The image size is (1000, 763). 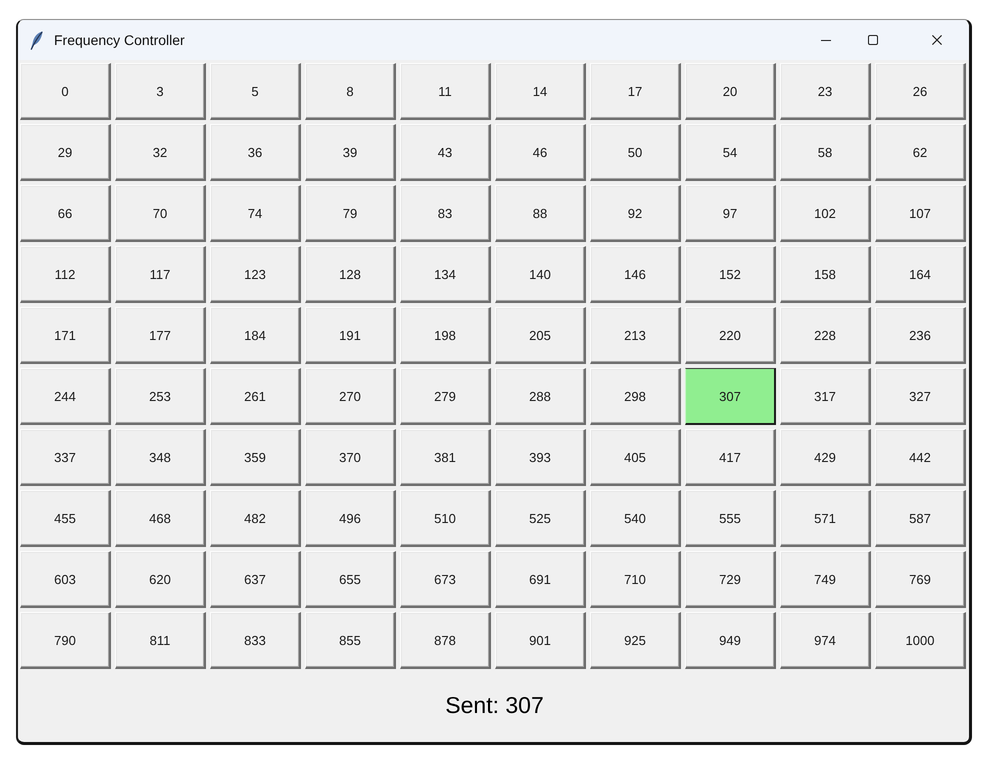 What do you see at coordinates (350, 640) in the screenshot?
I see `frequency-button: 855` at bounding box center [350, 640].